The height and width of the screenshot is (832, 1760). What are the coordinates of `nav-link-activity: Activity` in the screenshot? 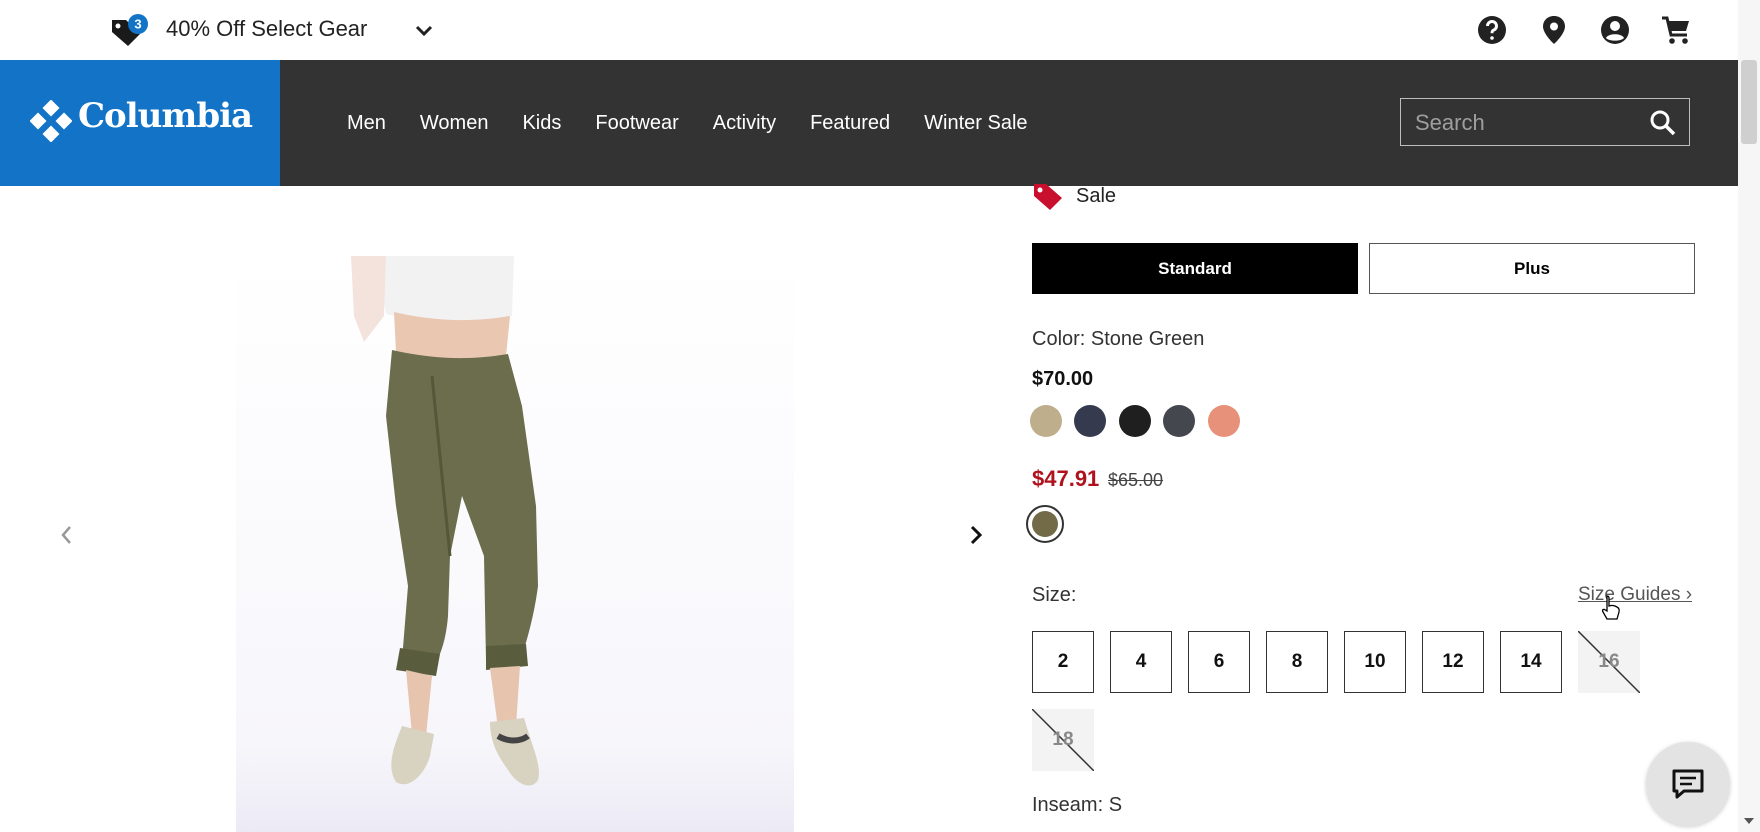 It's located at (744, 123).